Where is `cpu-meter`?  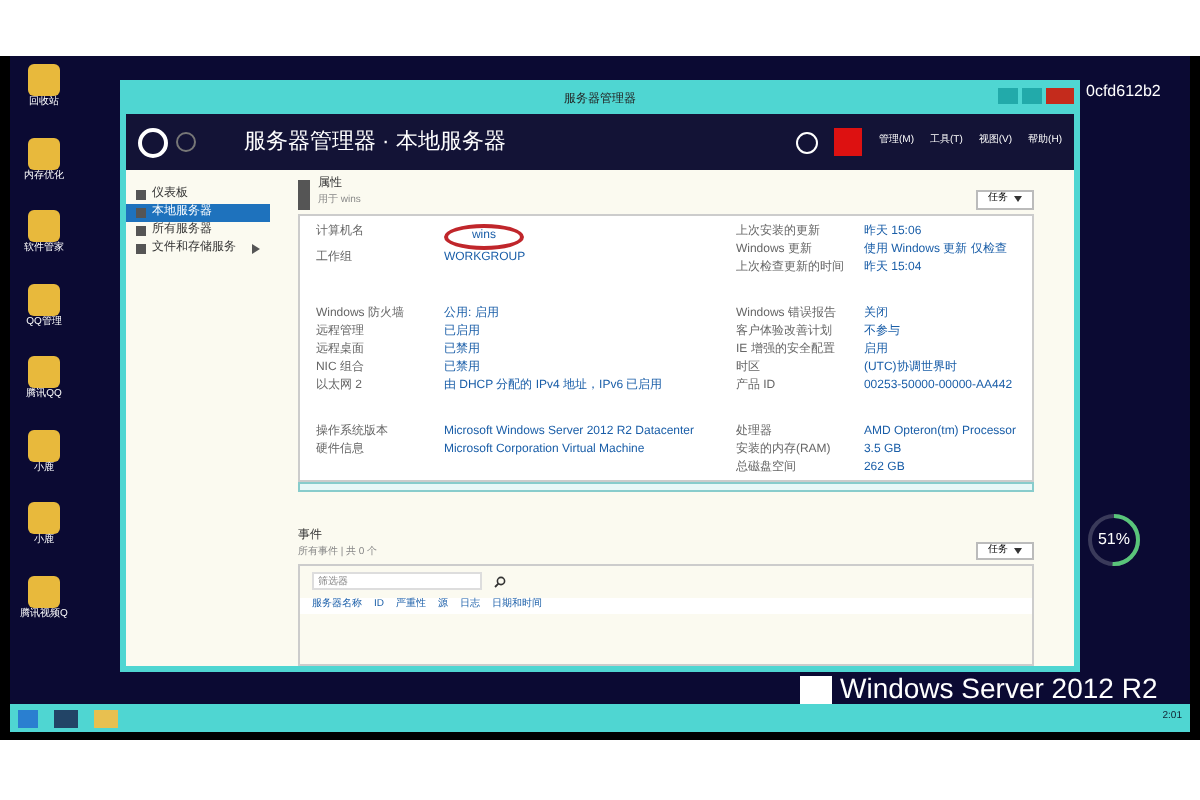
cpu-meter is located at coordinates (1114, 540).